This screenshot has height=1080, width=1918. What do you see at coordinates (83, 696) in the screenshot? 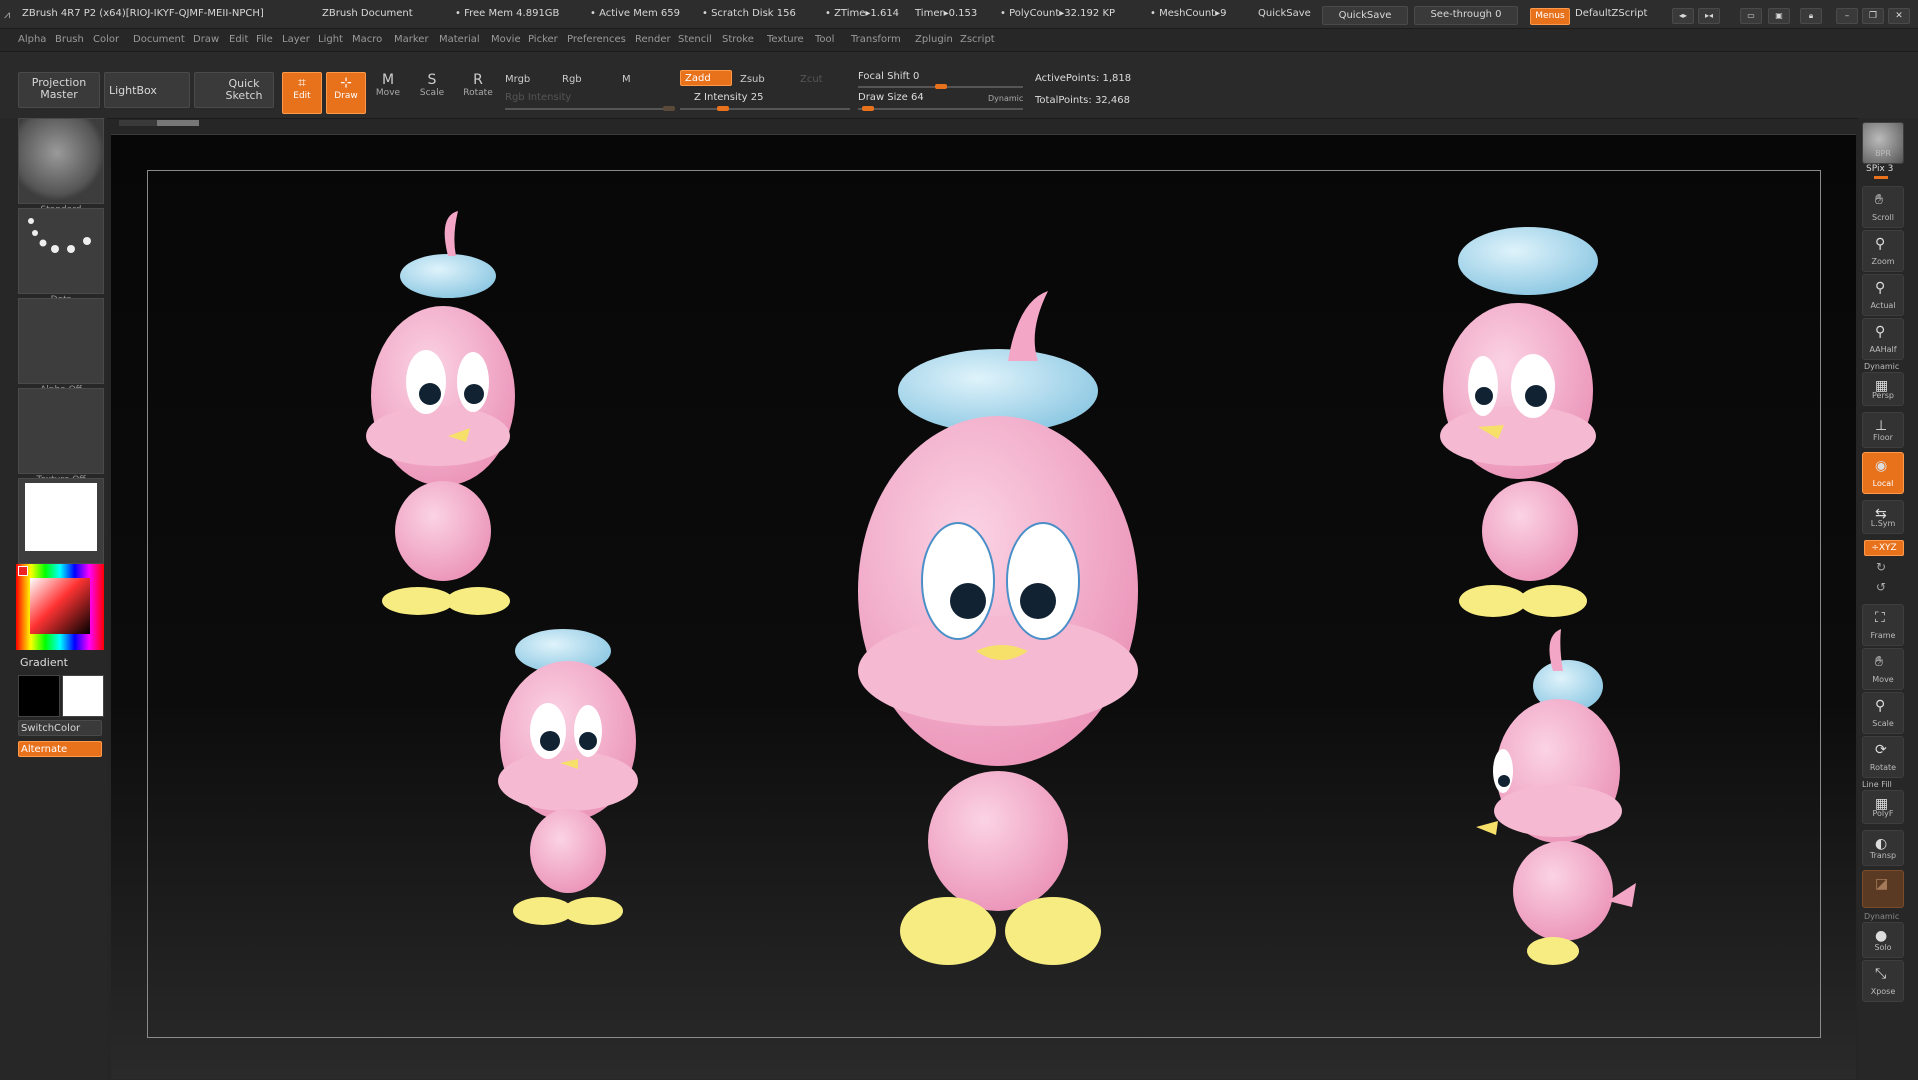
I see `secondary-color-swatch` at bounding box center [83, 696].